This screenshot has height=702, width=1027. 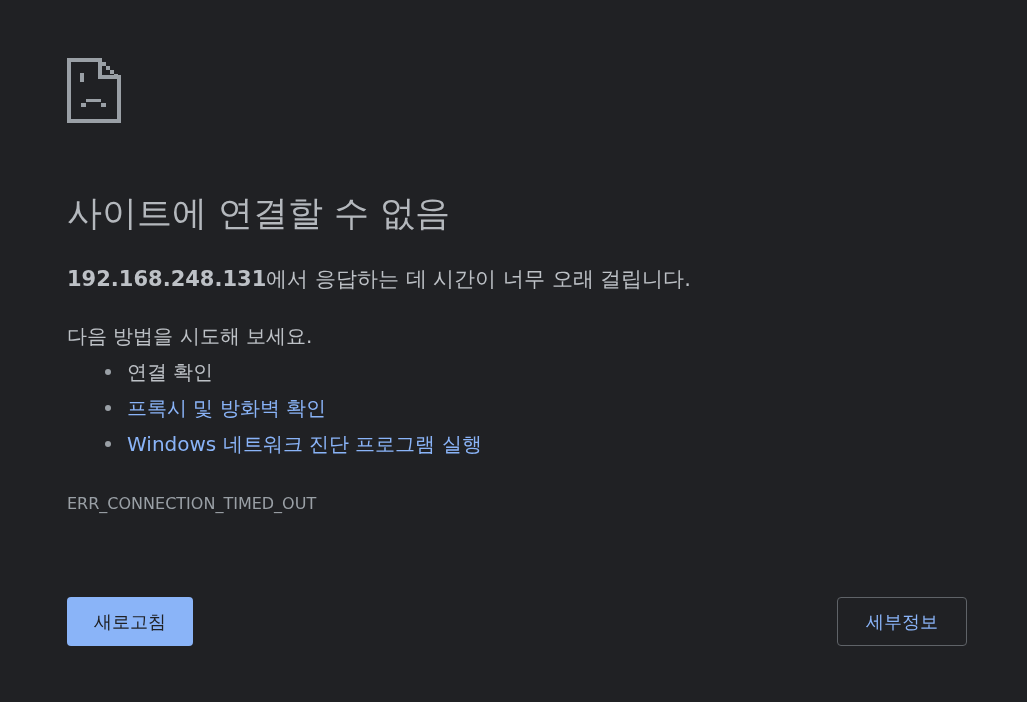 What do you see at coordinates (170, 372) in the screenshot?
I see `suggestion-text: 연결 확인` at bounding box center [170, 372].